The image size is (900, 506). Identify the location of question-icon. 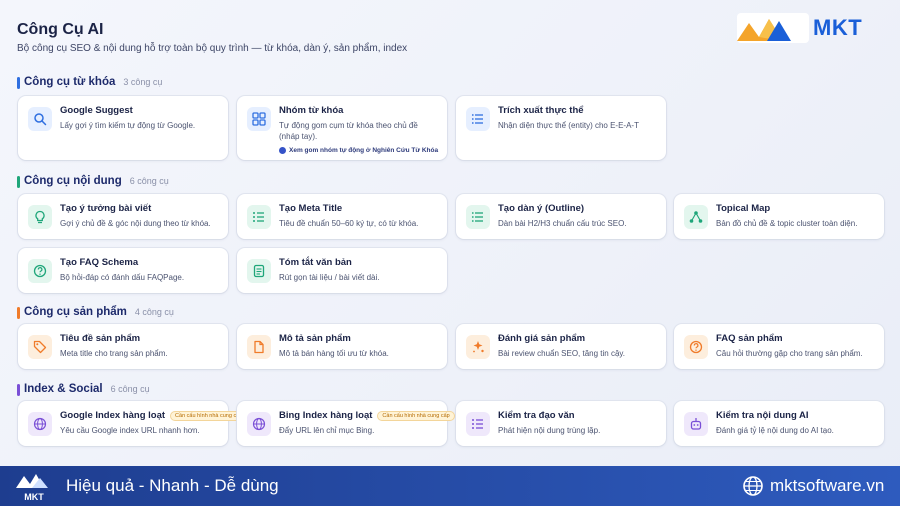
(40, 271).